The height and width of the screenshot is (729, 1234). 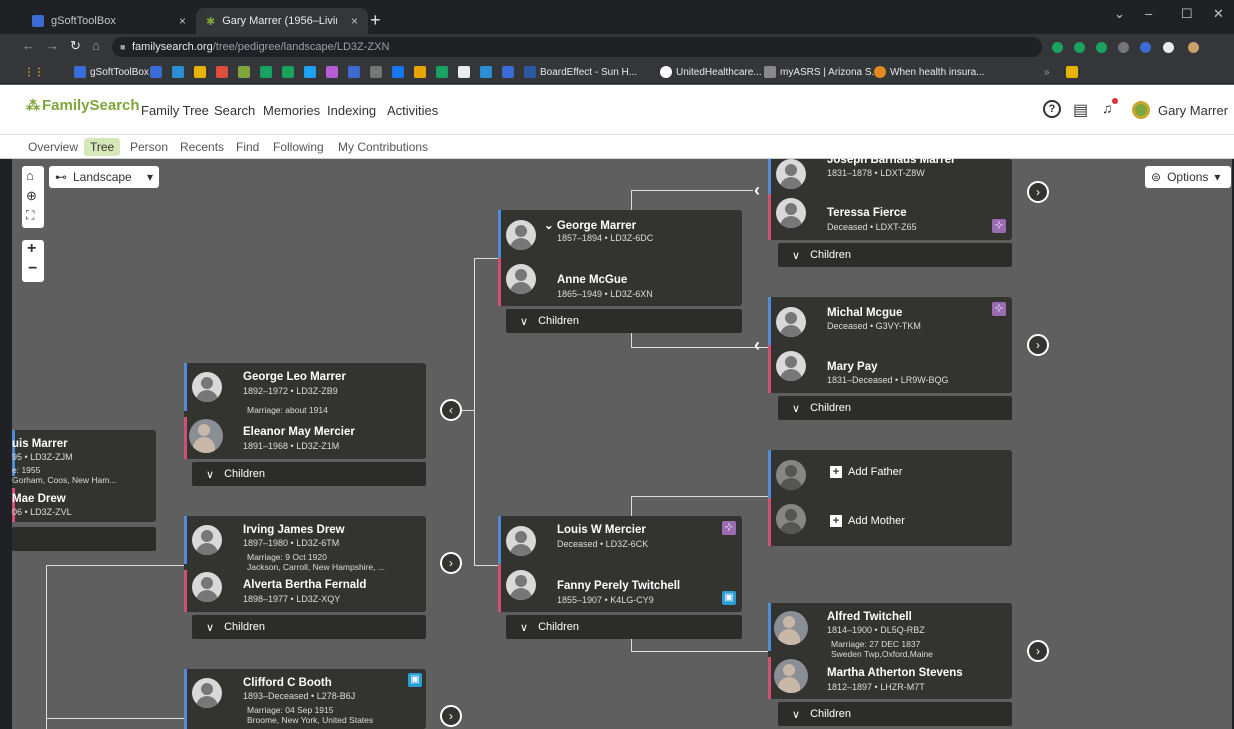 I want to click on nav-activities: Activities, so click(x=412, y=110).